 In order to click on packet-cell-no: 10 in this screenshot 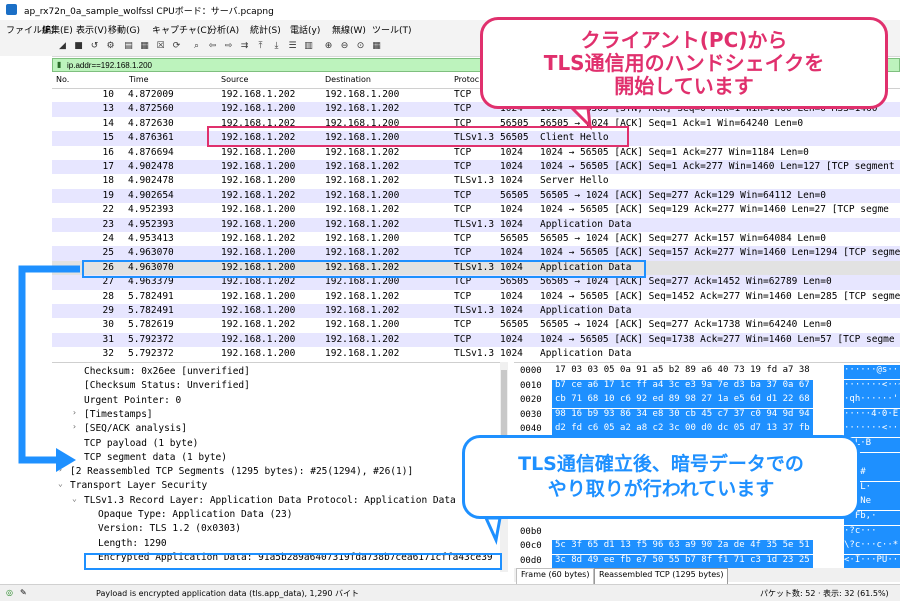, I will do `click(108, 94)`.